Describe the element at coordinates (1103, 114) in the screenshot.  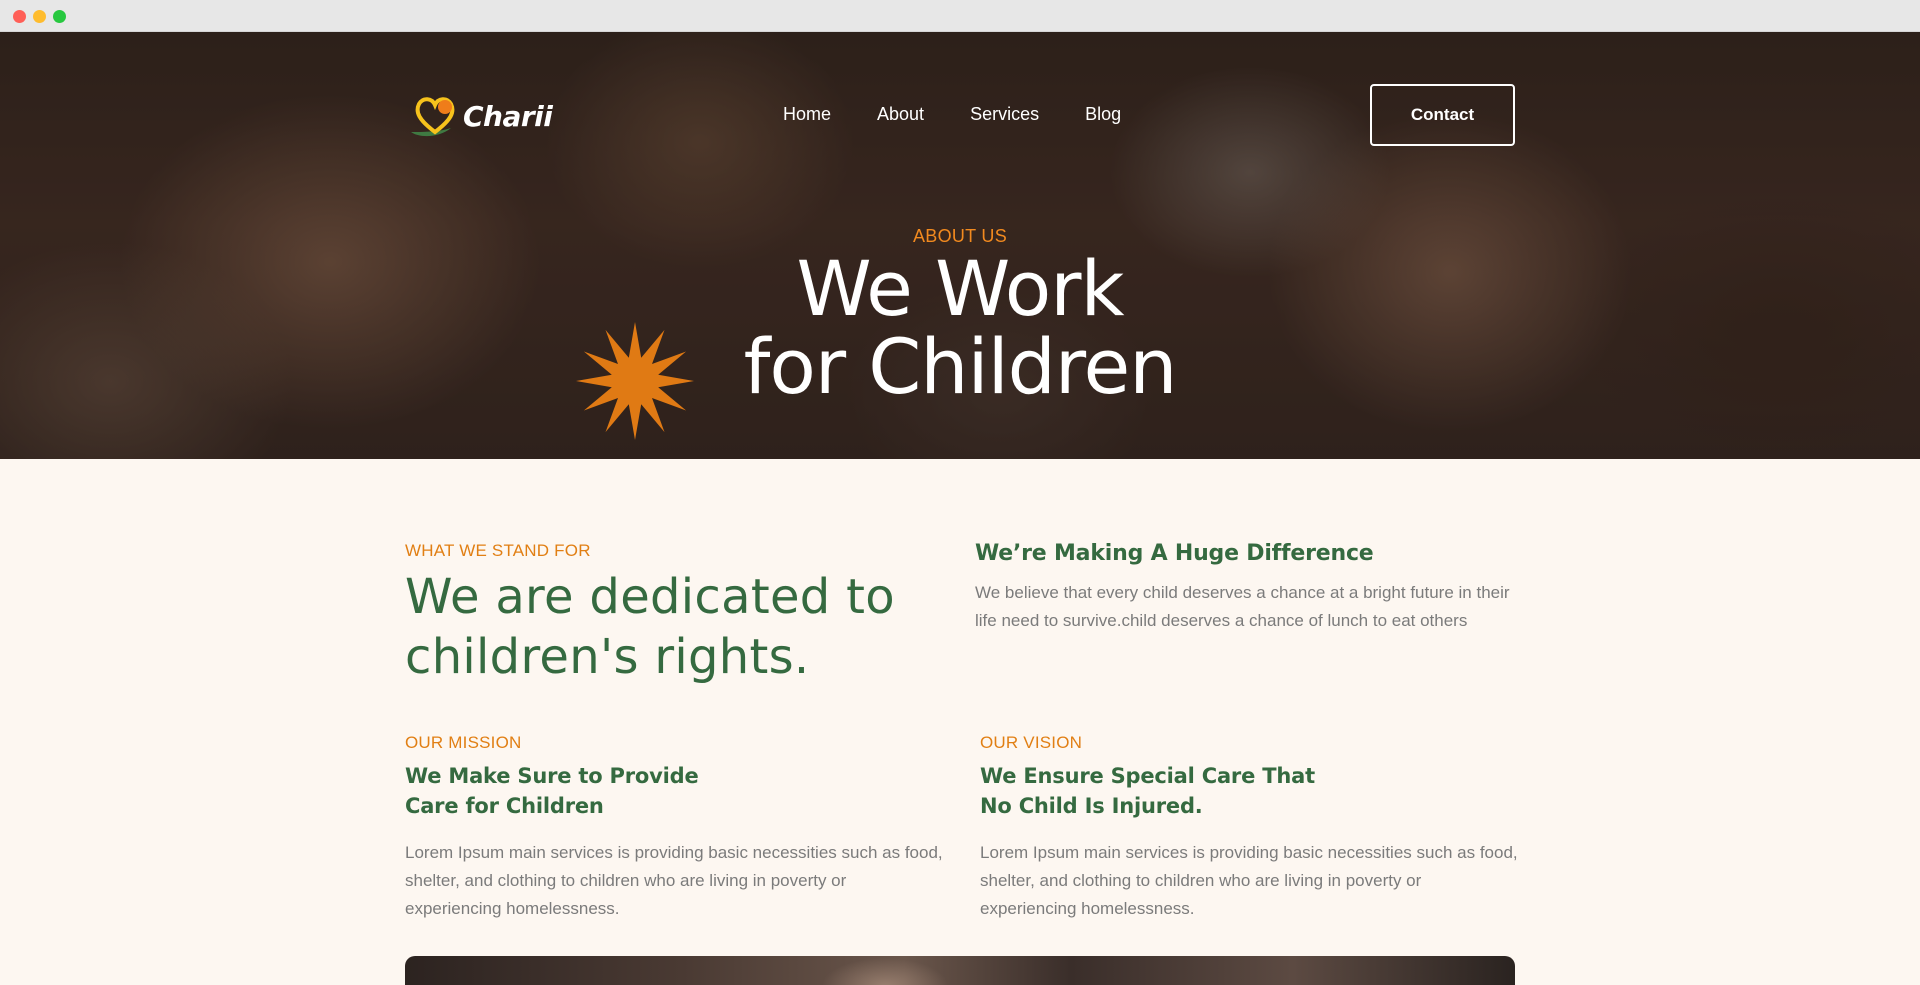
I see `nav-link-blog: Blog` at that location.